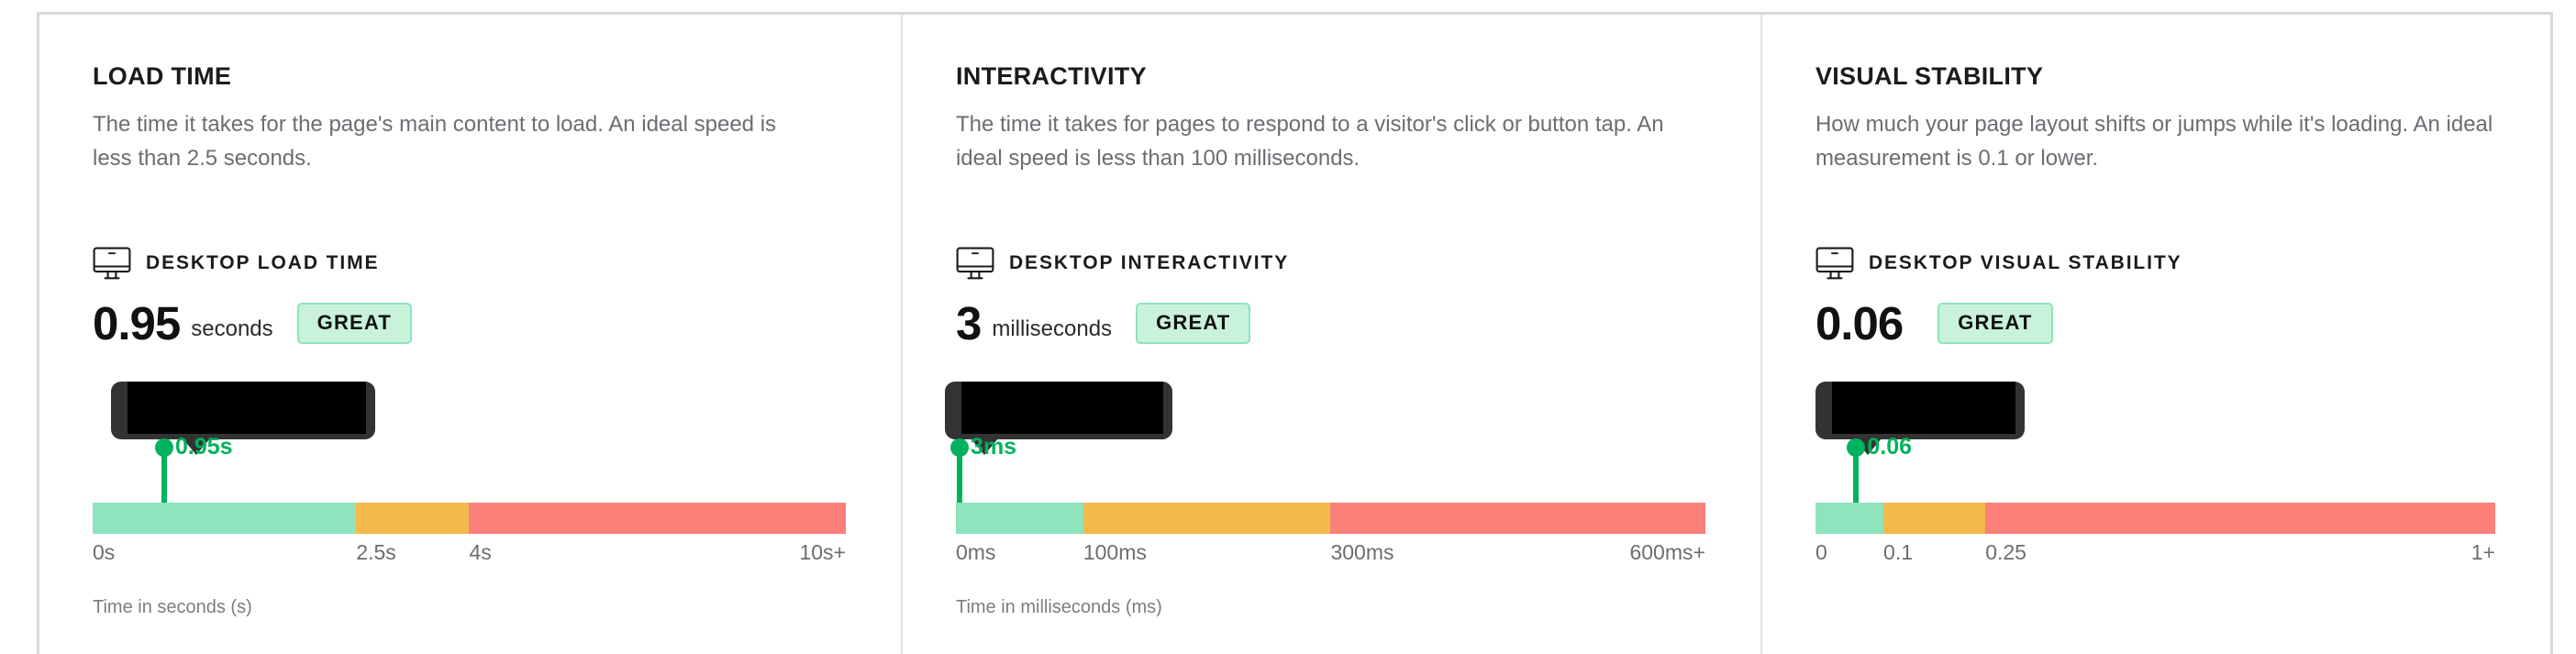 The height and width of the screenshot is (654, 2576). I want to click on load-time-gauge: 0.95s 0s 2.5s 4s 10s+, so click(469, 477).